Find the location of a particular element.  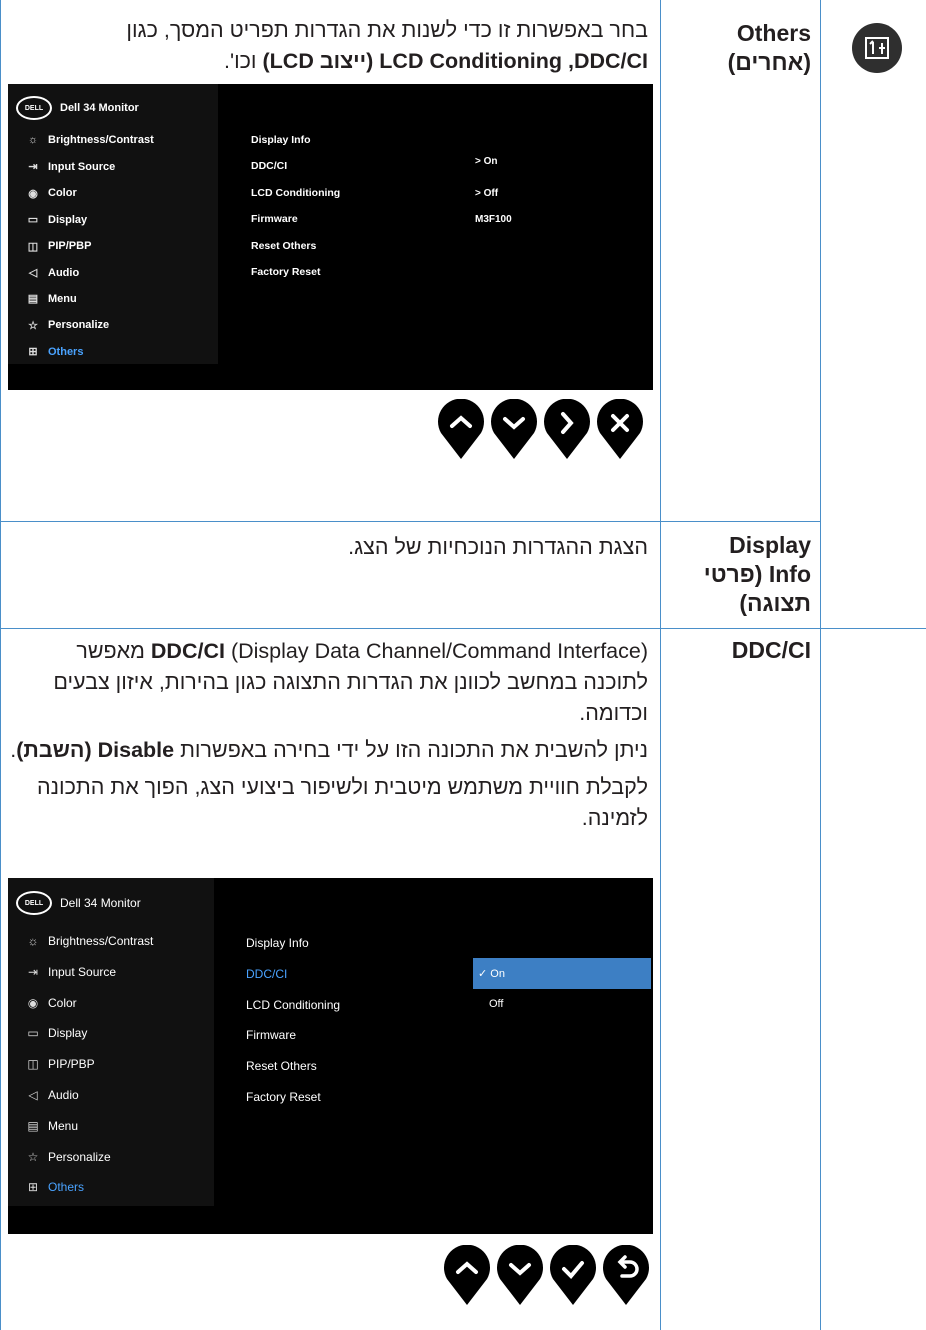

term-others: Others (אחרים) is located at coordinates (769, 47).